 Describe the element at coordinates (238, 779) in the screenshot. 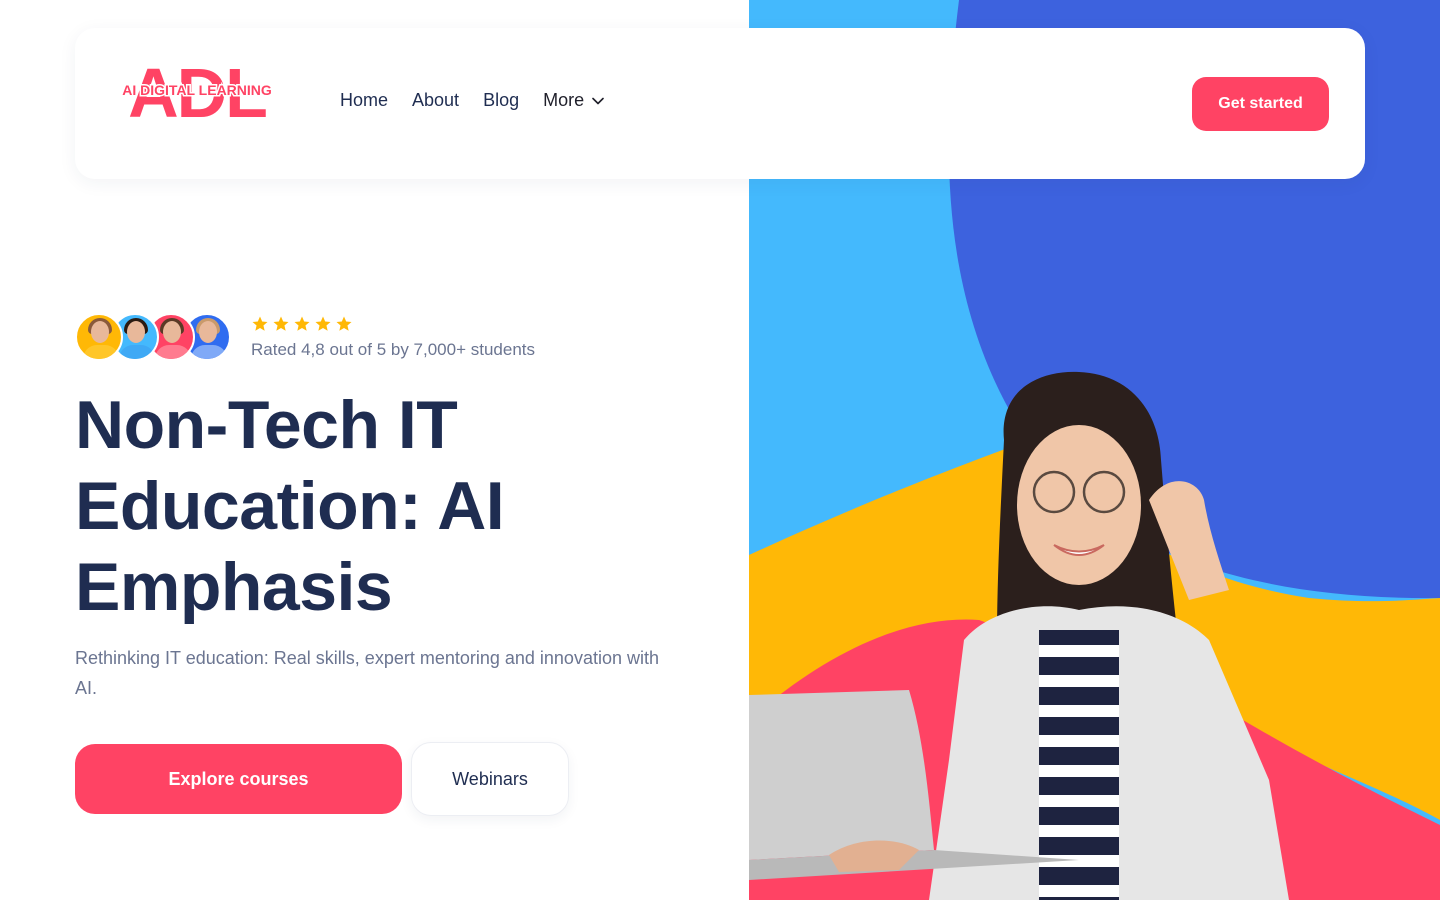

I see `explore-courses-button: Explore courses` at that location.